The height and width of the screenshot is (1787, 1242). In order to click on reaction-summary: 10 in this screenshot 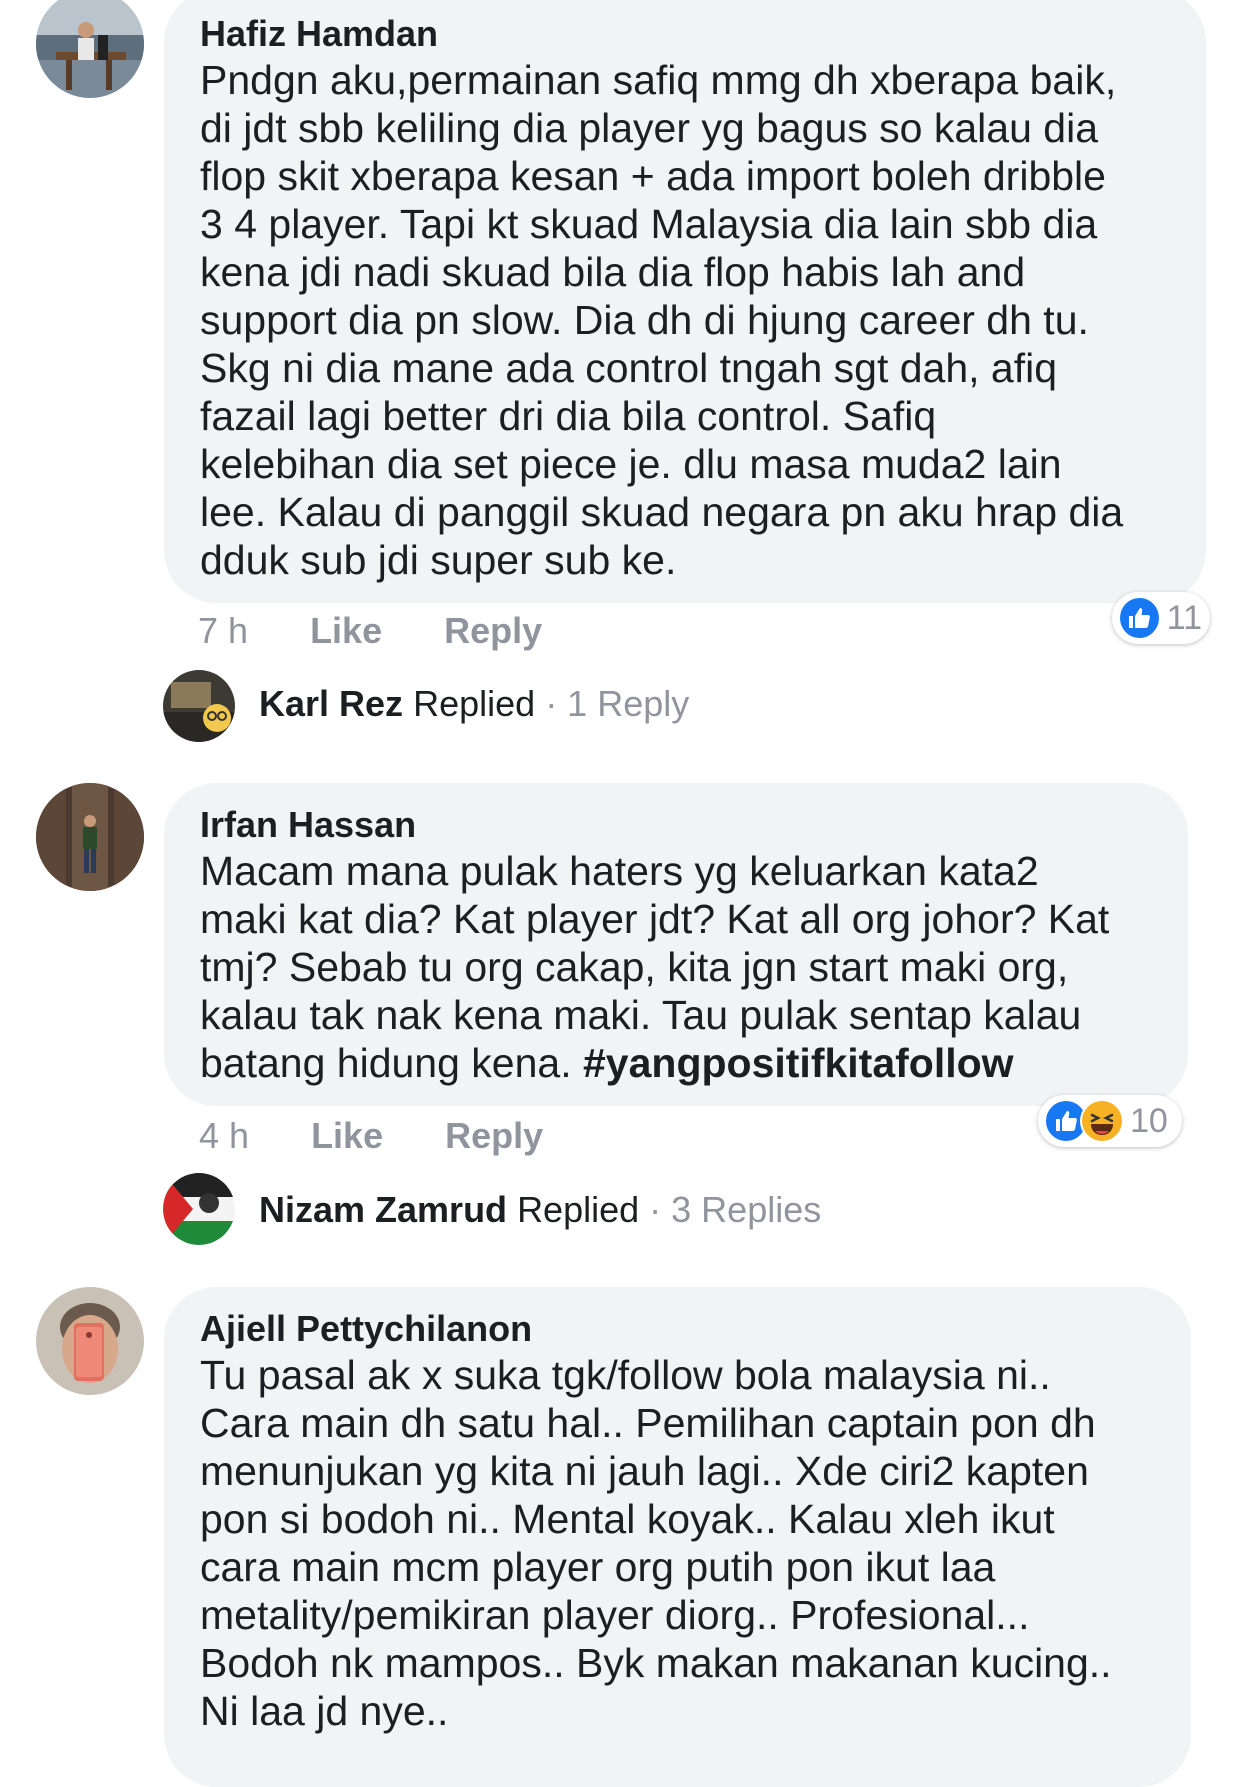, I will do `click(1110, 1121)`.